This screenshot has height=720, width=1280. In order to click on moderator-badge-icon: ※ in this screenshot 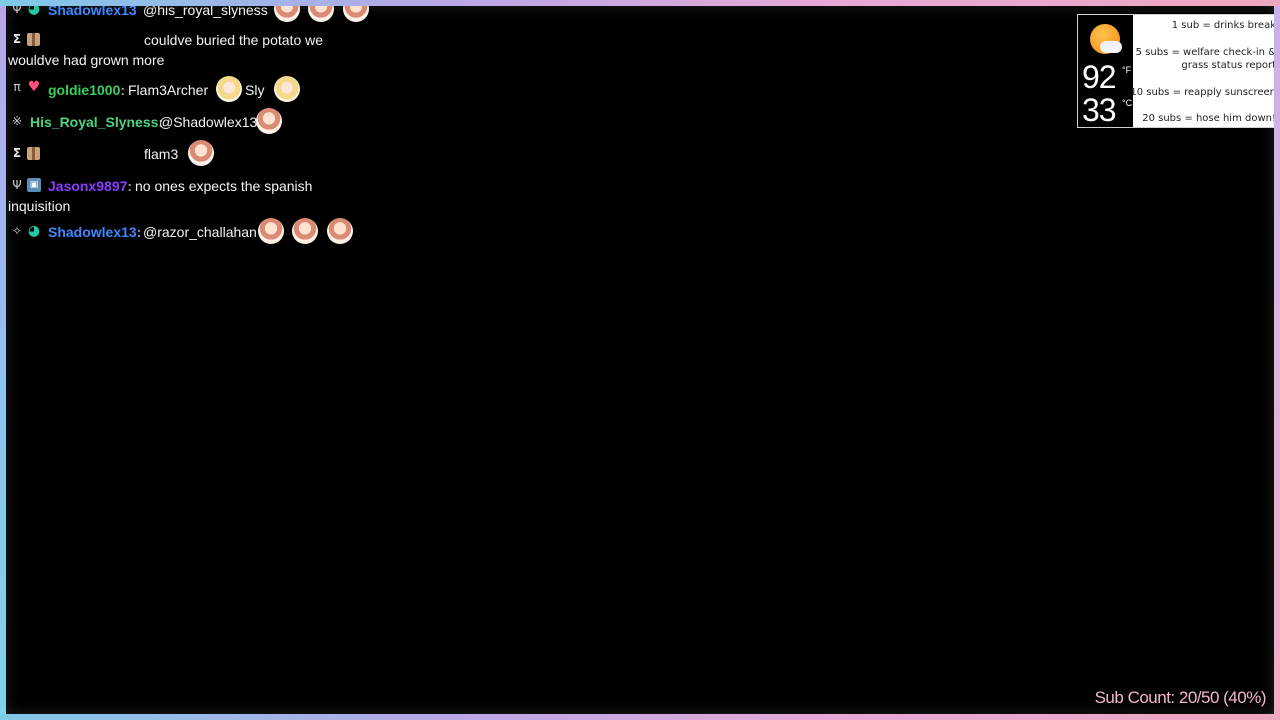, I will do `click(17, 121)`.